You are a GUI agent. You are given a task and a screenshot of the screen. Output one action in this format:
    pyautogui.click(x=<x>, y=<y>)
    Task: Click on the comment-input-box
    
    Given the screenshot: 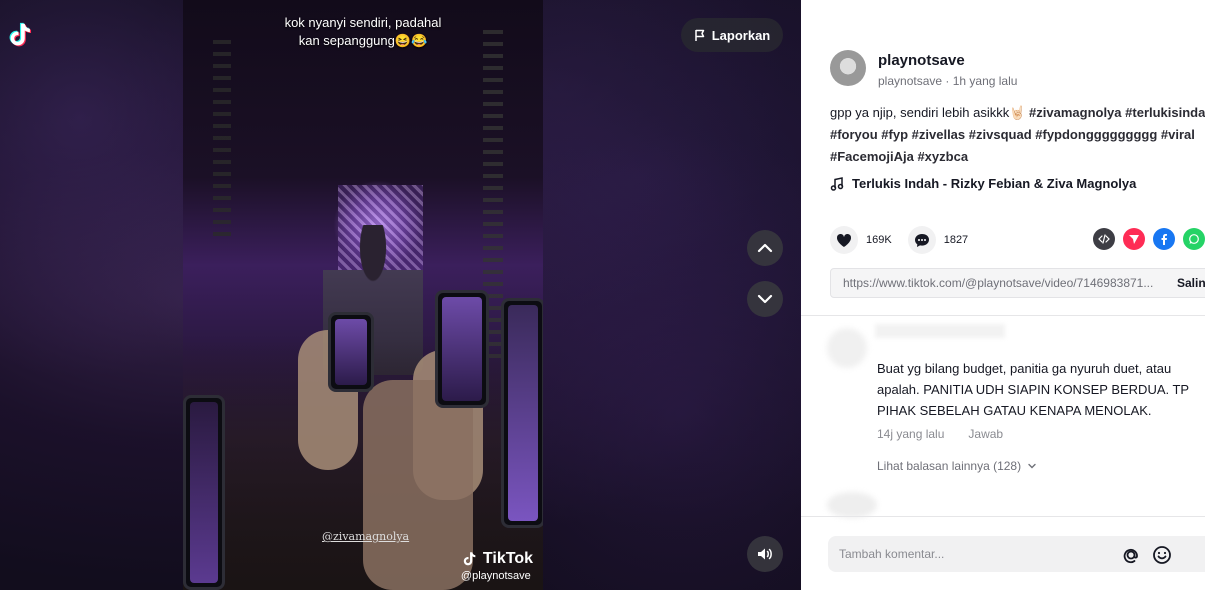 What is the action you would take?
    pyautogui.click(x=1016, y=554)
    